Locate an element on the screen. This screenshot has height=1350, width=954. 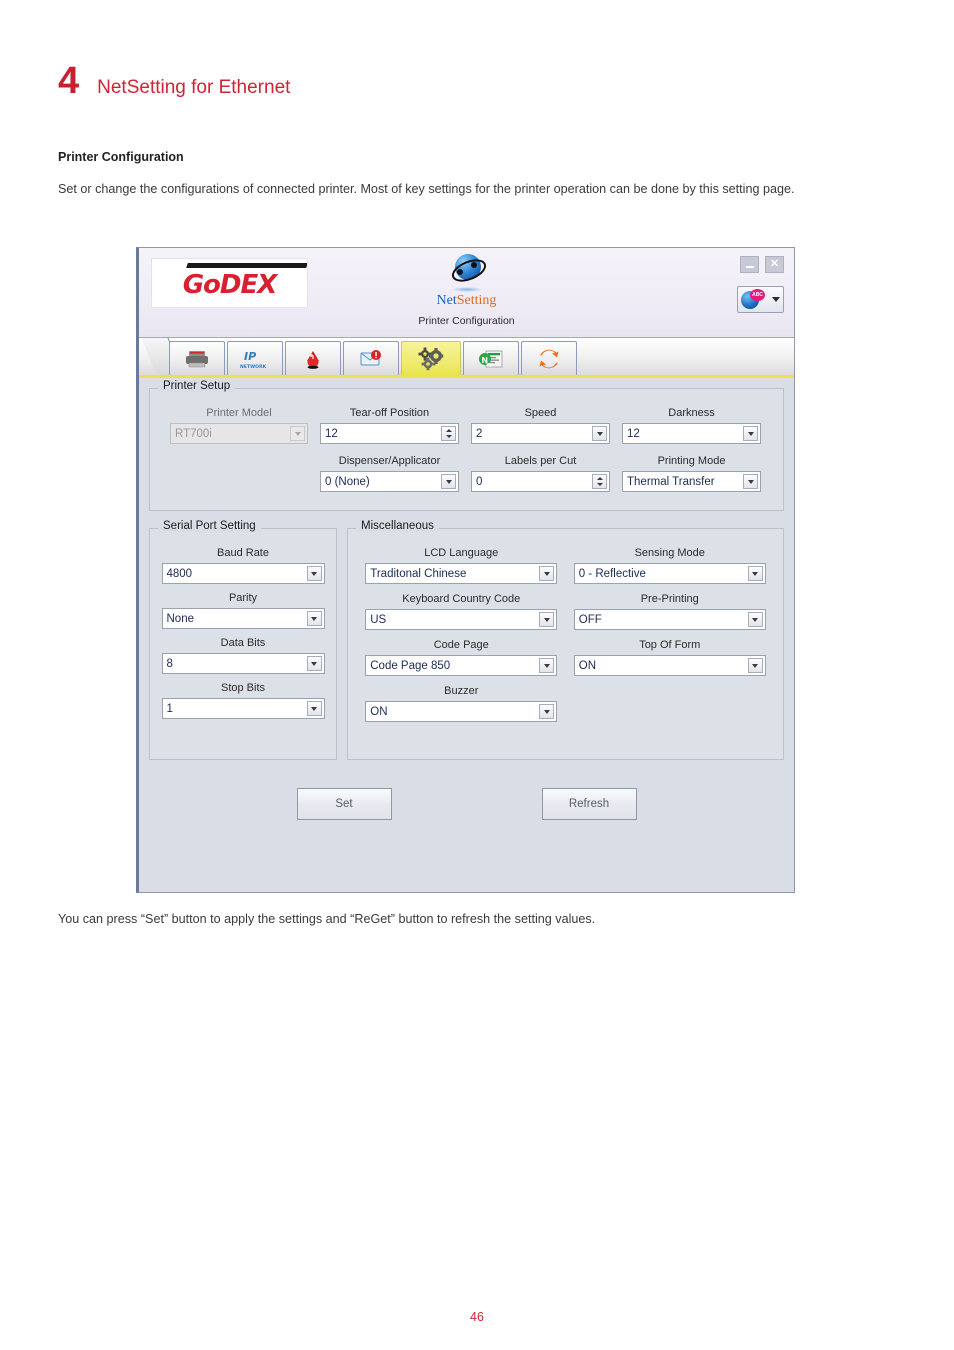
field-speed: Speed 2 is located at coordinates (540, 425).